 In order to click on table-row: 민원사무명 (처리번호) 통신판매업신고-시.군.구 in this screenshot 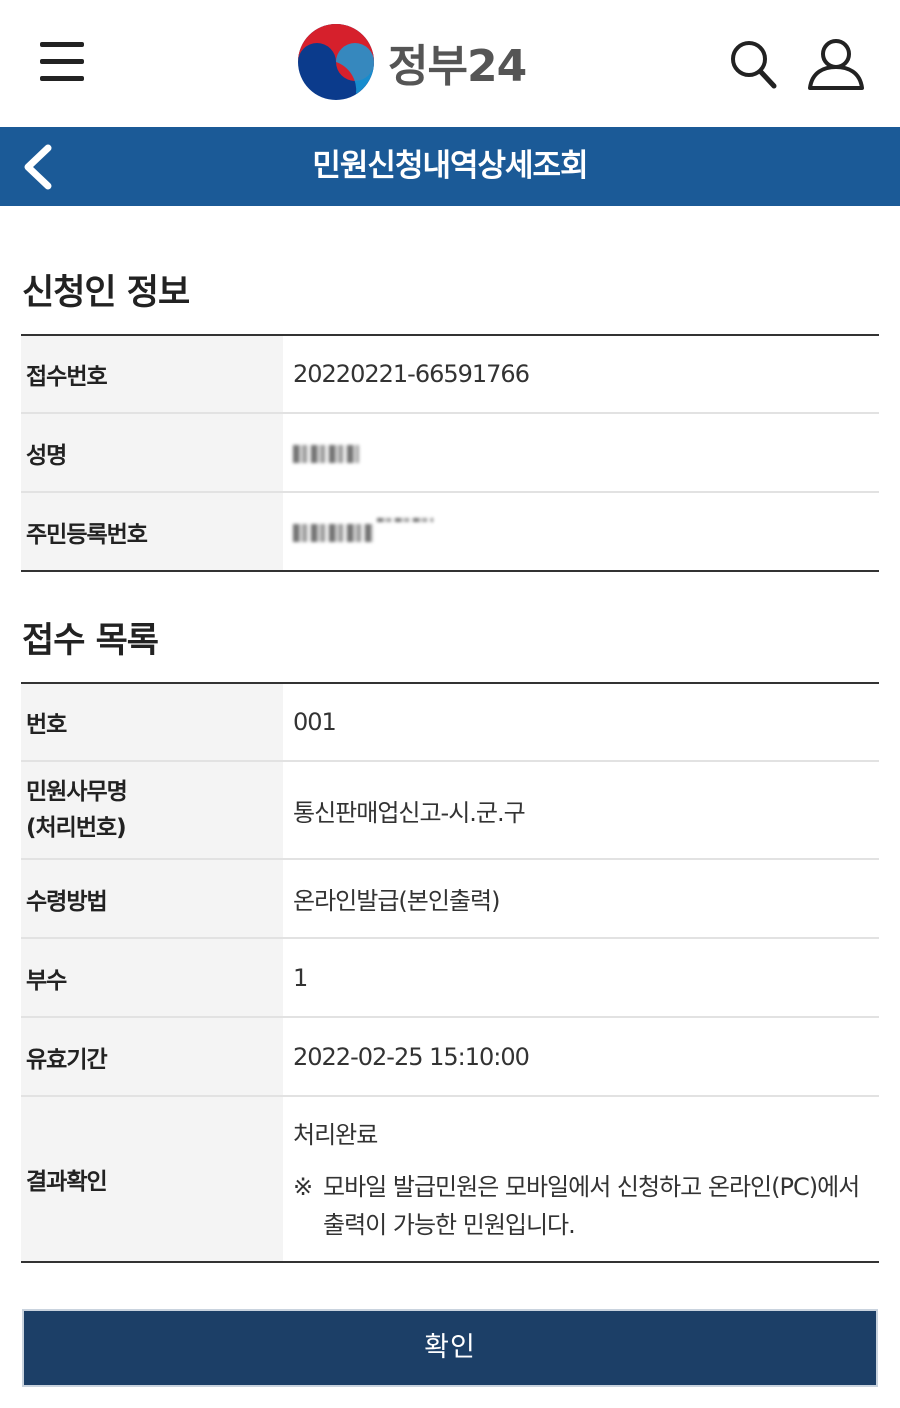, I will do `click(450, 810)`.